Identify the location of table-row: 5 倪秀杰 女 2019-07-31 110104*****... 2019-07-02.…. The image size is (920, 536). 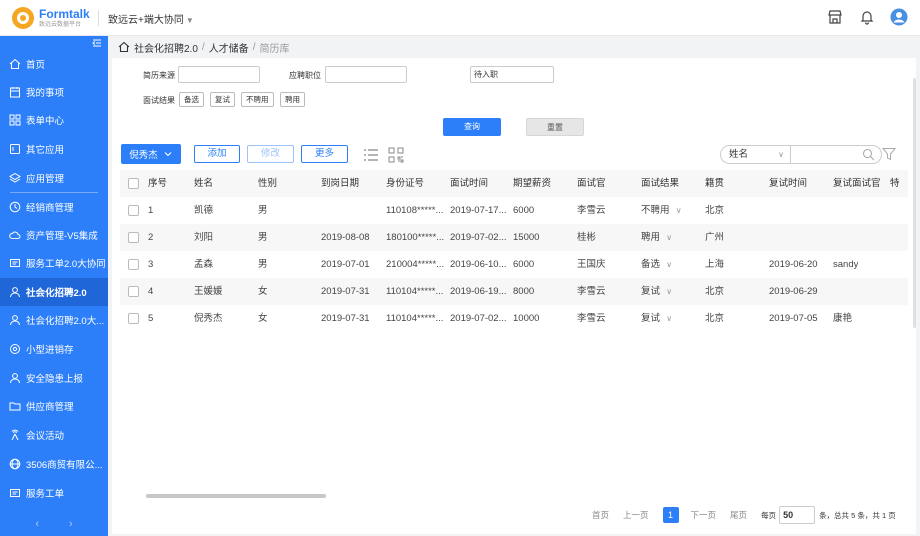
(514, 318).